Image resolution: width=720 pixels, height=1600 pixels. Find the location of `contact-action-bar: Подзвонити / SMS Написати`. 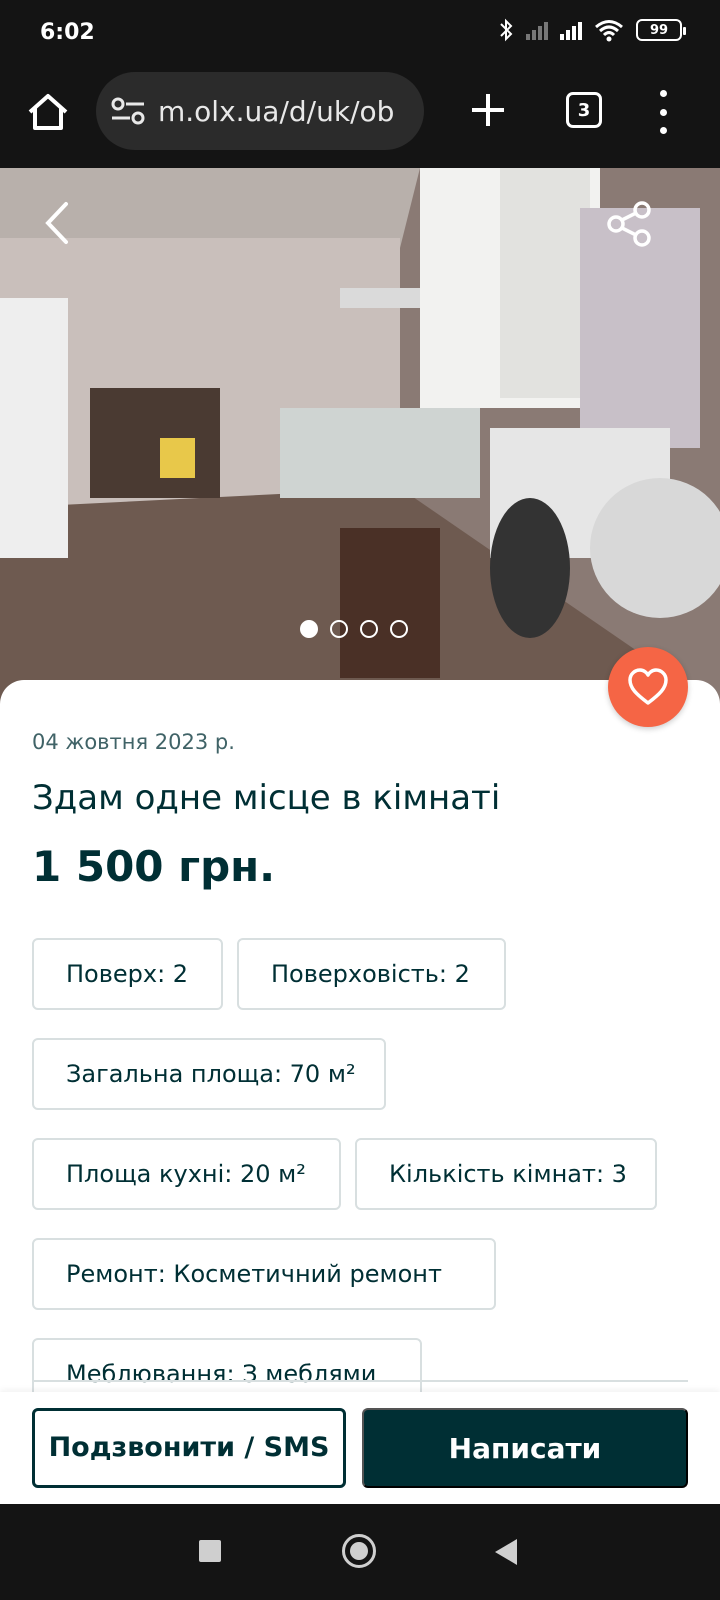

contact-action-bar: Подзвонити / SMS Написати is located at coordinates (360, 1448).